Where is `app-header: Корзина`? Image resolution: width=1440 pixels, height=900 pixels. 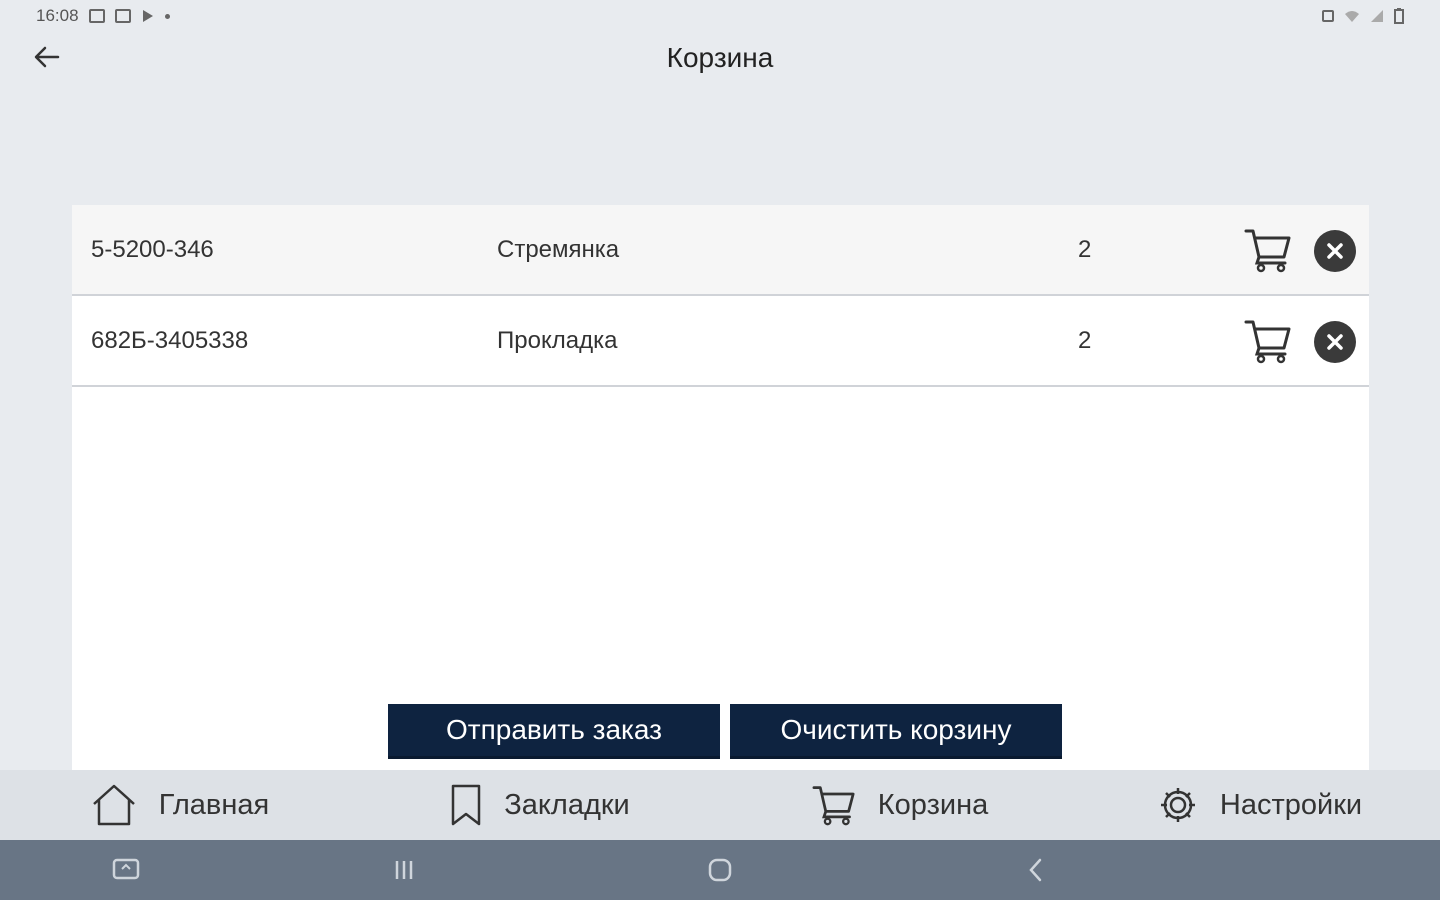 app-header: Корзина is located at coordinates (720, 58).